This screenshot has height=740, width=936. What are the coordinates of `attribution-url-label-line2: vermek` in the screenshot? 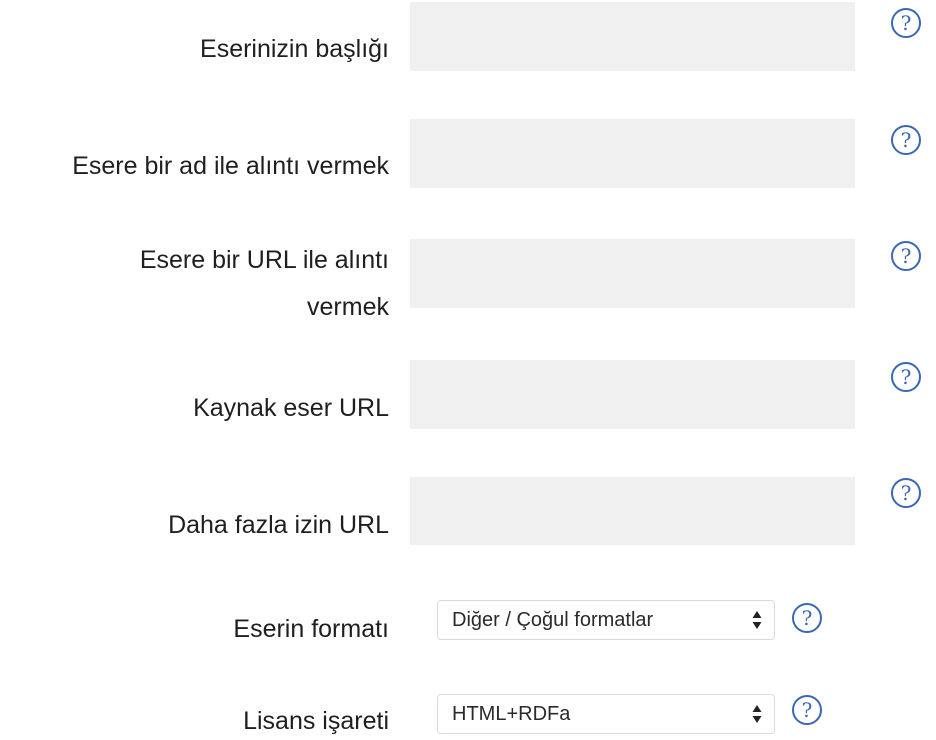 It's located at (348, 307).